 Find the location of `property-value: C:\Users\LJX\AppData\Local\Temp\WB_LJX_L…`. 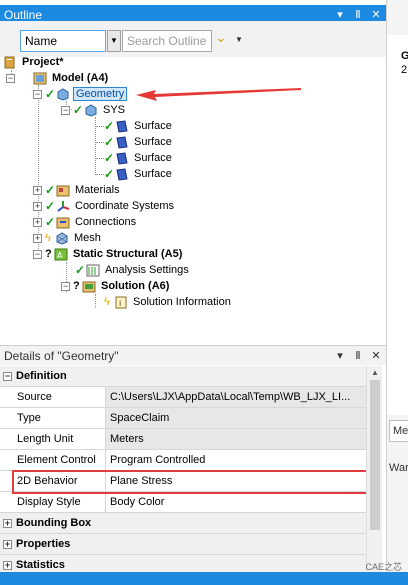

property-value: C:\Users\LJX\AppData\Local\Temp\WB_LJX_L… is located at coordinates (236, 397).